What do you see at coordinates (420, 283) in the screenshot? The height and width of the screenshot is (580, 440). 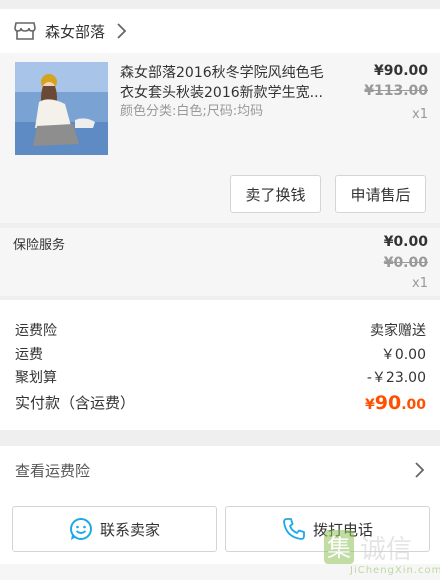 I see `insurance-quantity: x1` at bounding box center [420, 283].